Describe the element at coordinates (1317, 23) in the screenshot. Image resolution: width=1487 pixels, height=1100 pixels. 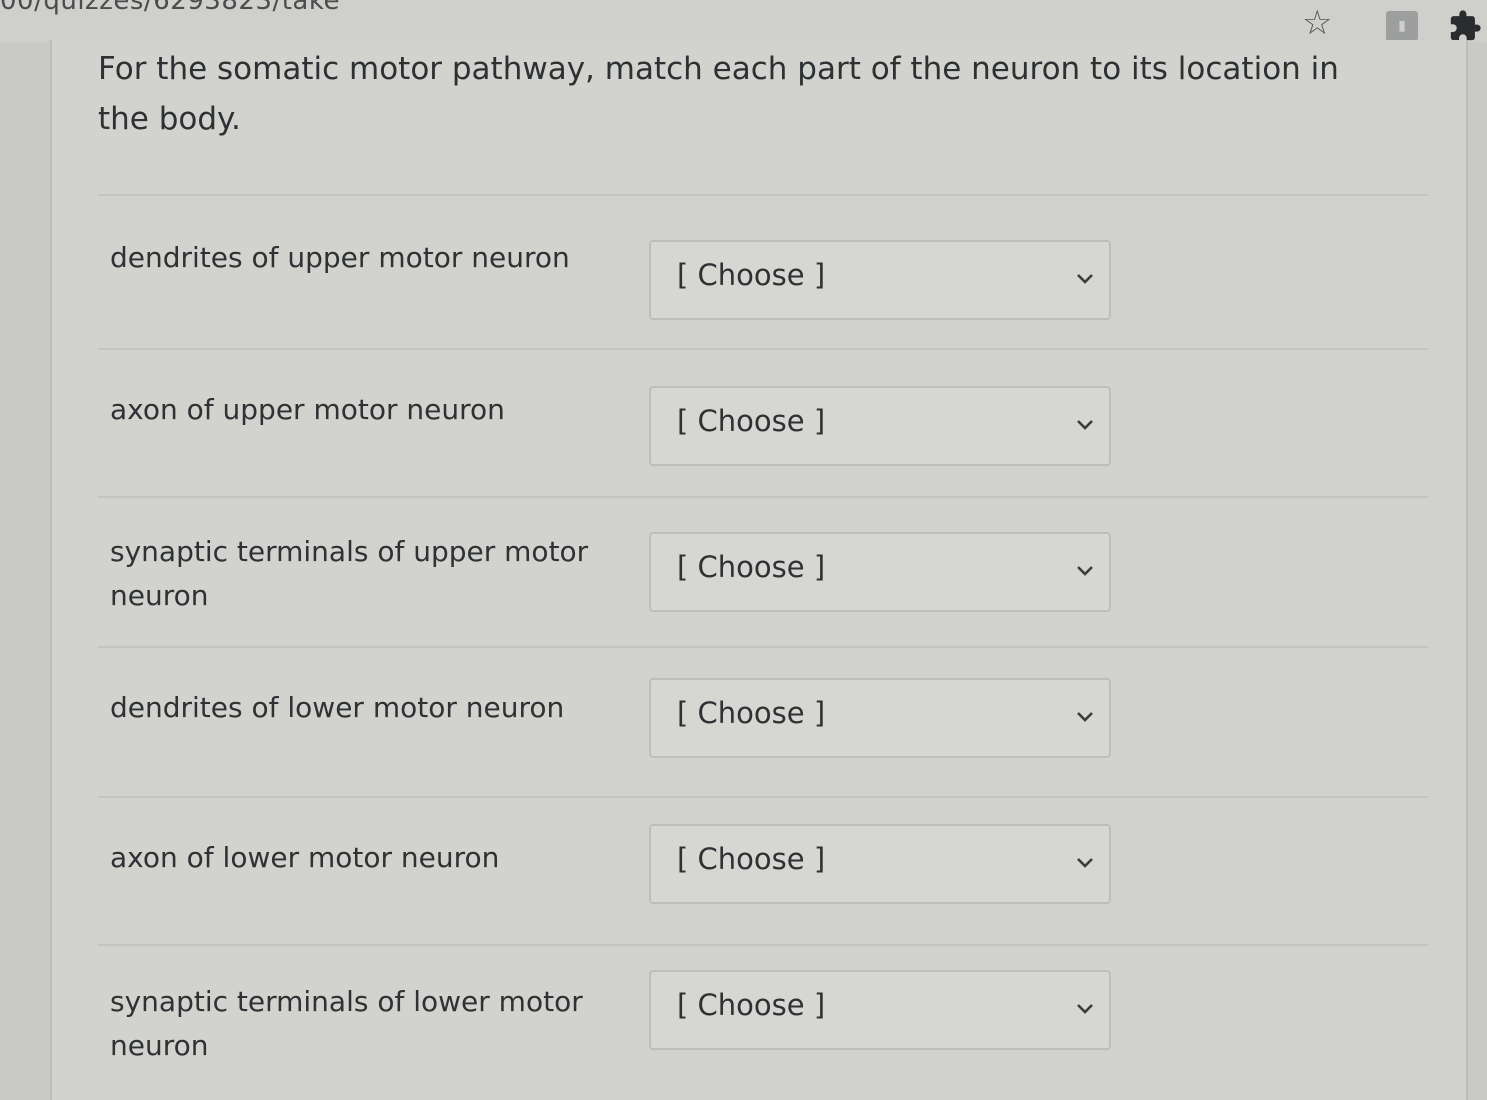
I see `bookmark-star-icon: ☆` at that location.